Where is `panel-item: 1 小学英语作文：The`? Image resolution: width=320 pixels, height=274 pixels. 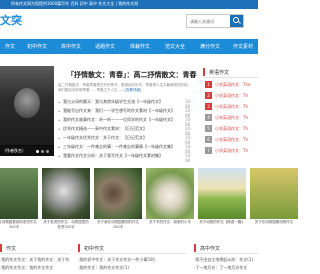
panel-item: 1 小学英语作文：The is located at coordinates (231, 84).